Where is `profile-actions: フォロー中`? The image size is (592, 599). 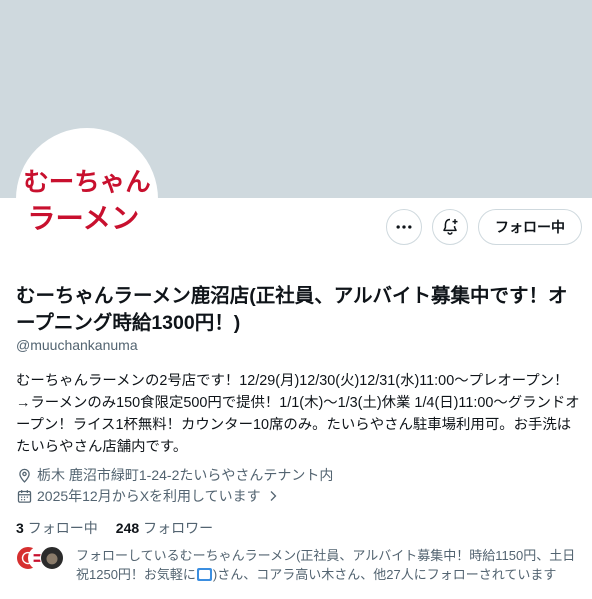
profile-actions: フォロー中 is located at coordinates (484, 227).